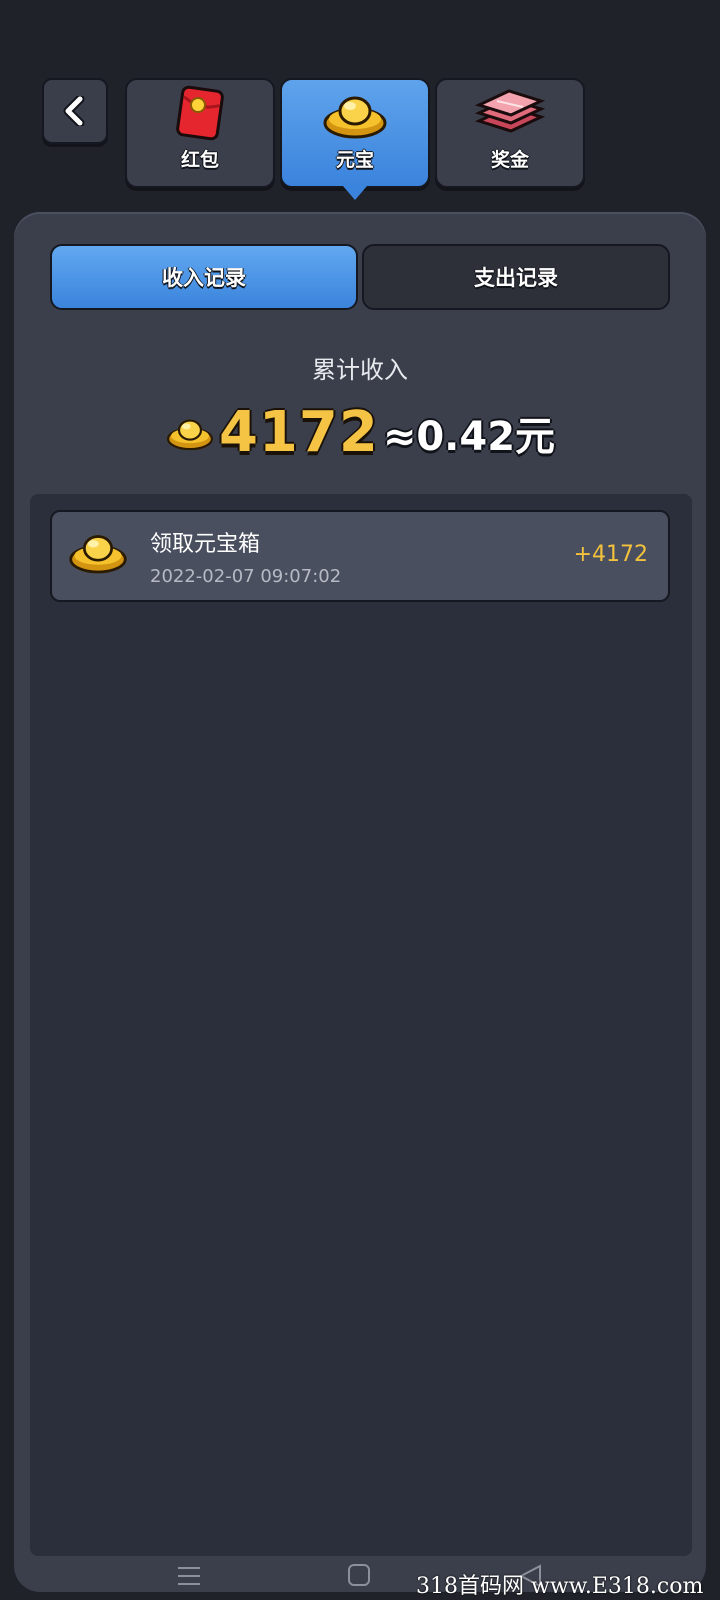 Image resolution: width=720 pixels, height=1600 pixels. What do you see at coordinates (199, 160) in the screenshot?
I see `tab-label: 红包` at bounding box center [199, 160].